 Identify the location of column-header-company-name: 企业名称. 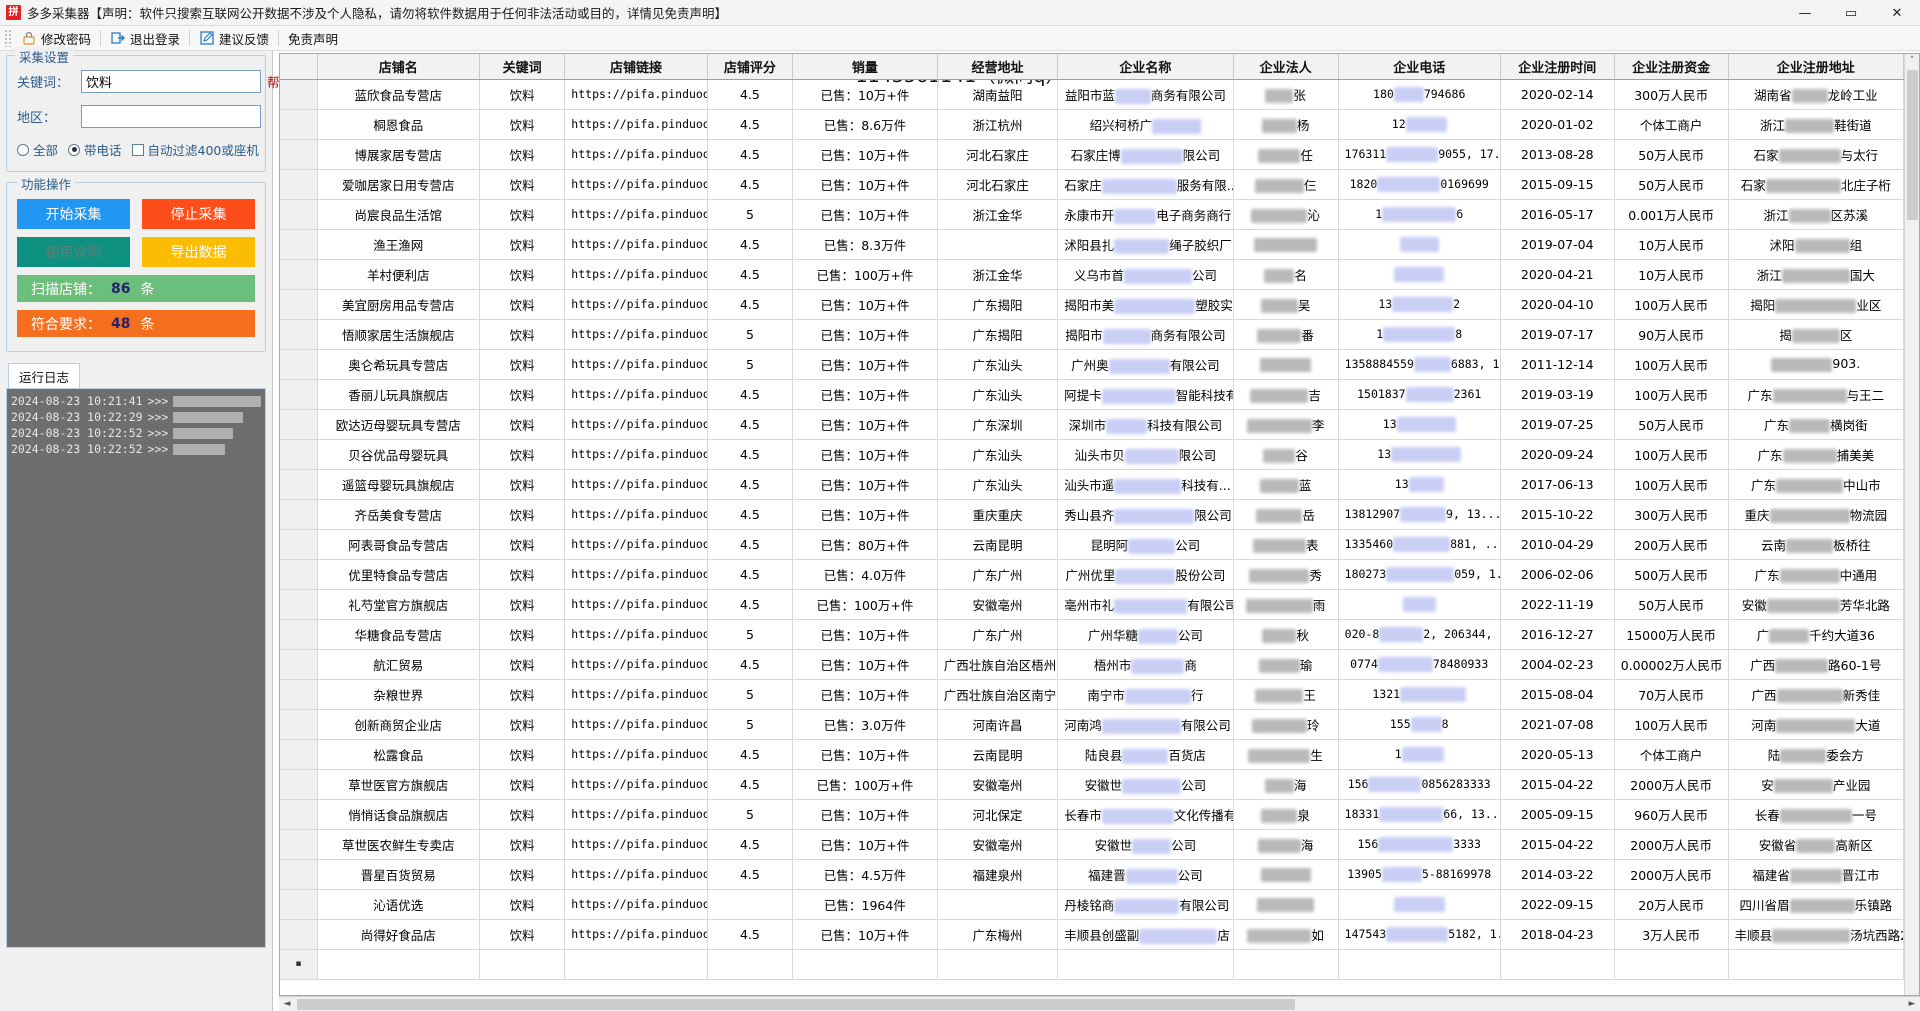
(1145, 67).